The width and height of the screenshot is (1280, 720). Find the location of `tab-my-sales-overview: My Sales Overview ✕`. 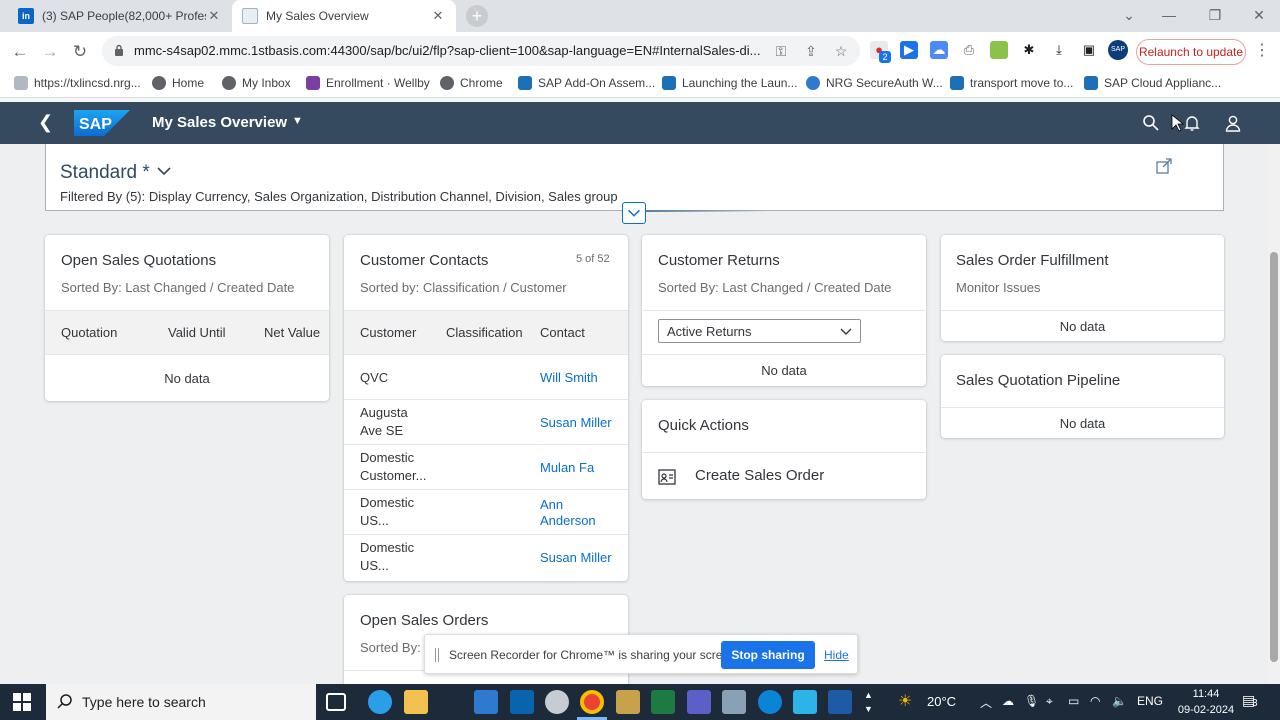

tab-my-sales-overview: My Sales Overview ✕ is located at coordinates (344, 16).